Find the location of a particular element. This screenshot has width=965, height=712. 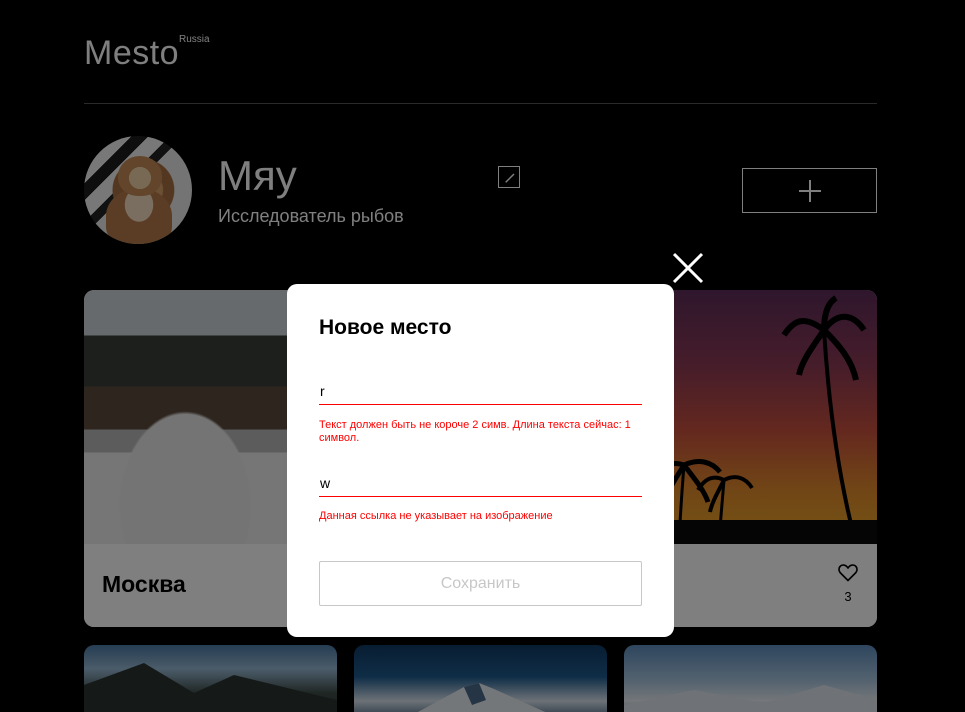

save-button: Сохранить is located at coordinates (480, 583).